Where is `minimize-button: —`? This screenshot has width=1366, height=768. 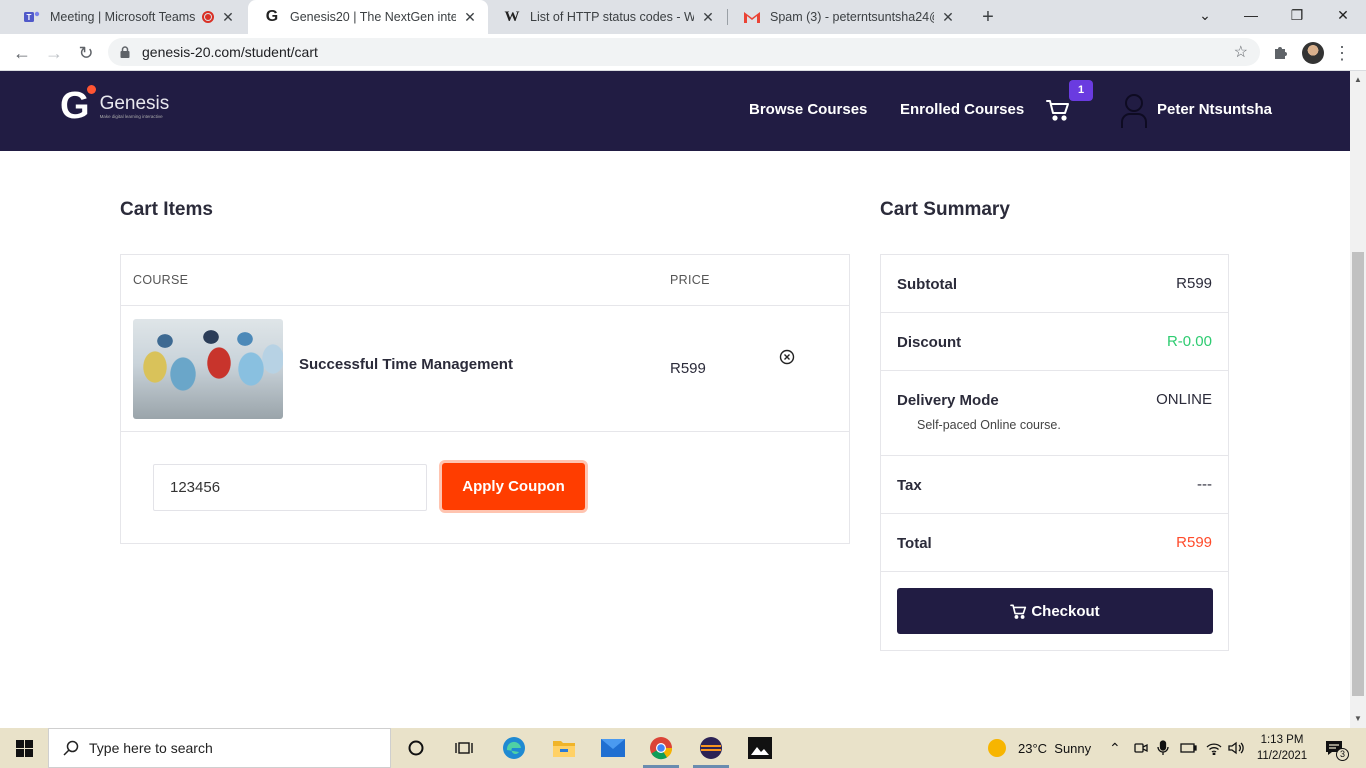 minimize-button: — is located at coordinates (1251, 15).